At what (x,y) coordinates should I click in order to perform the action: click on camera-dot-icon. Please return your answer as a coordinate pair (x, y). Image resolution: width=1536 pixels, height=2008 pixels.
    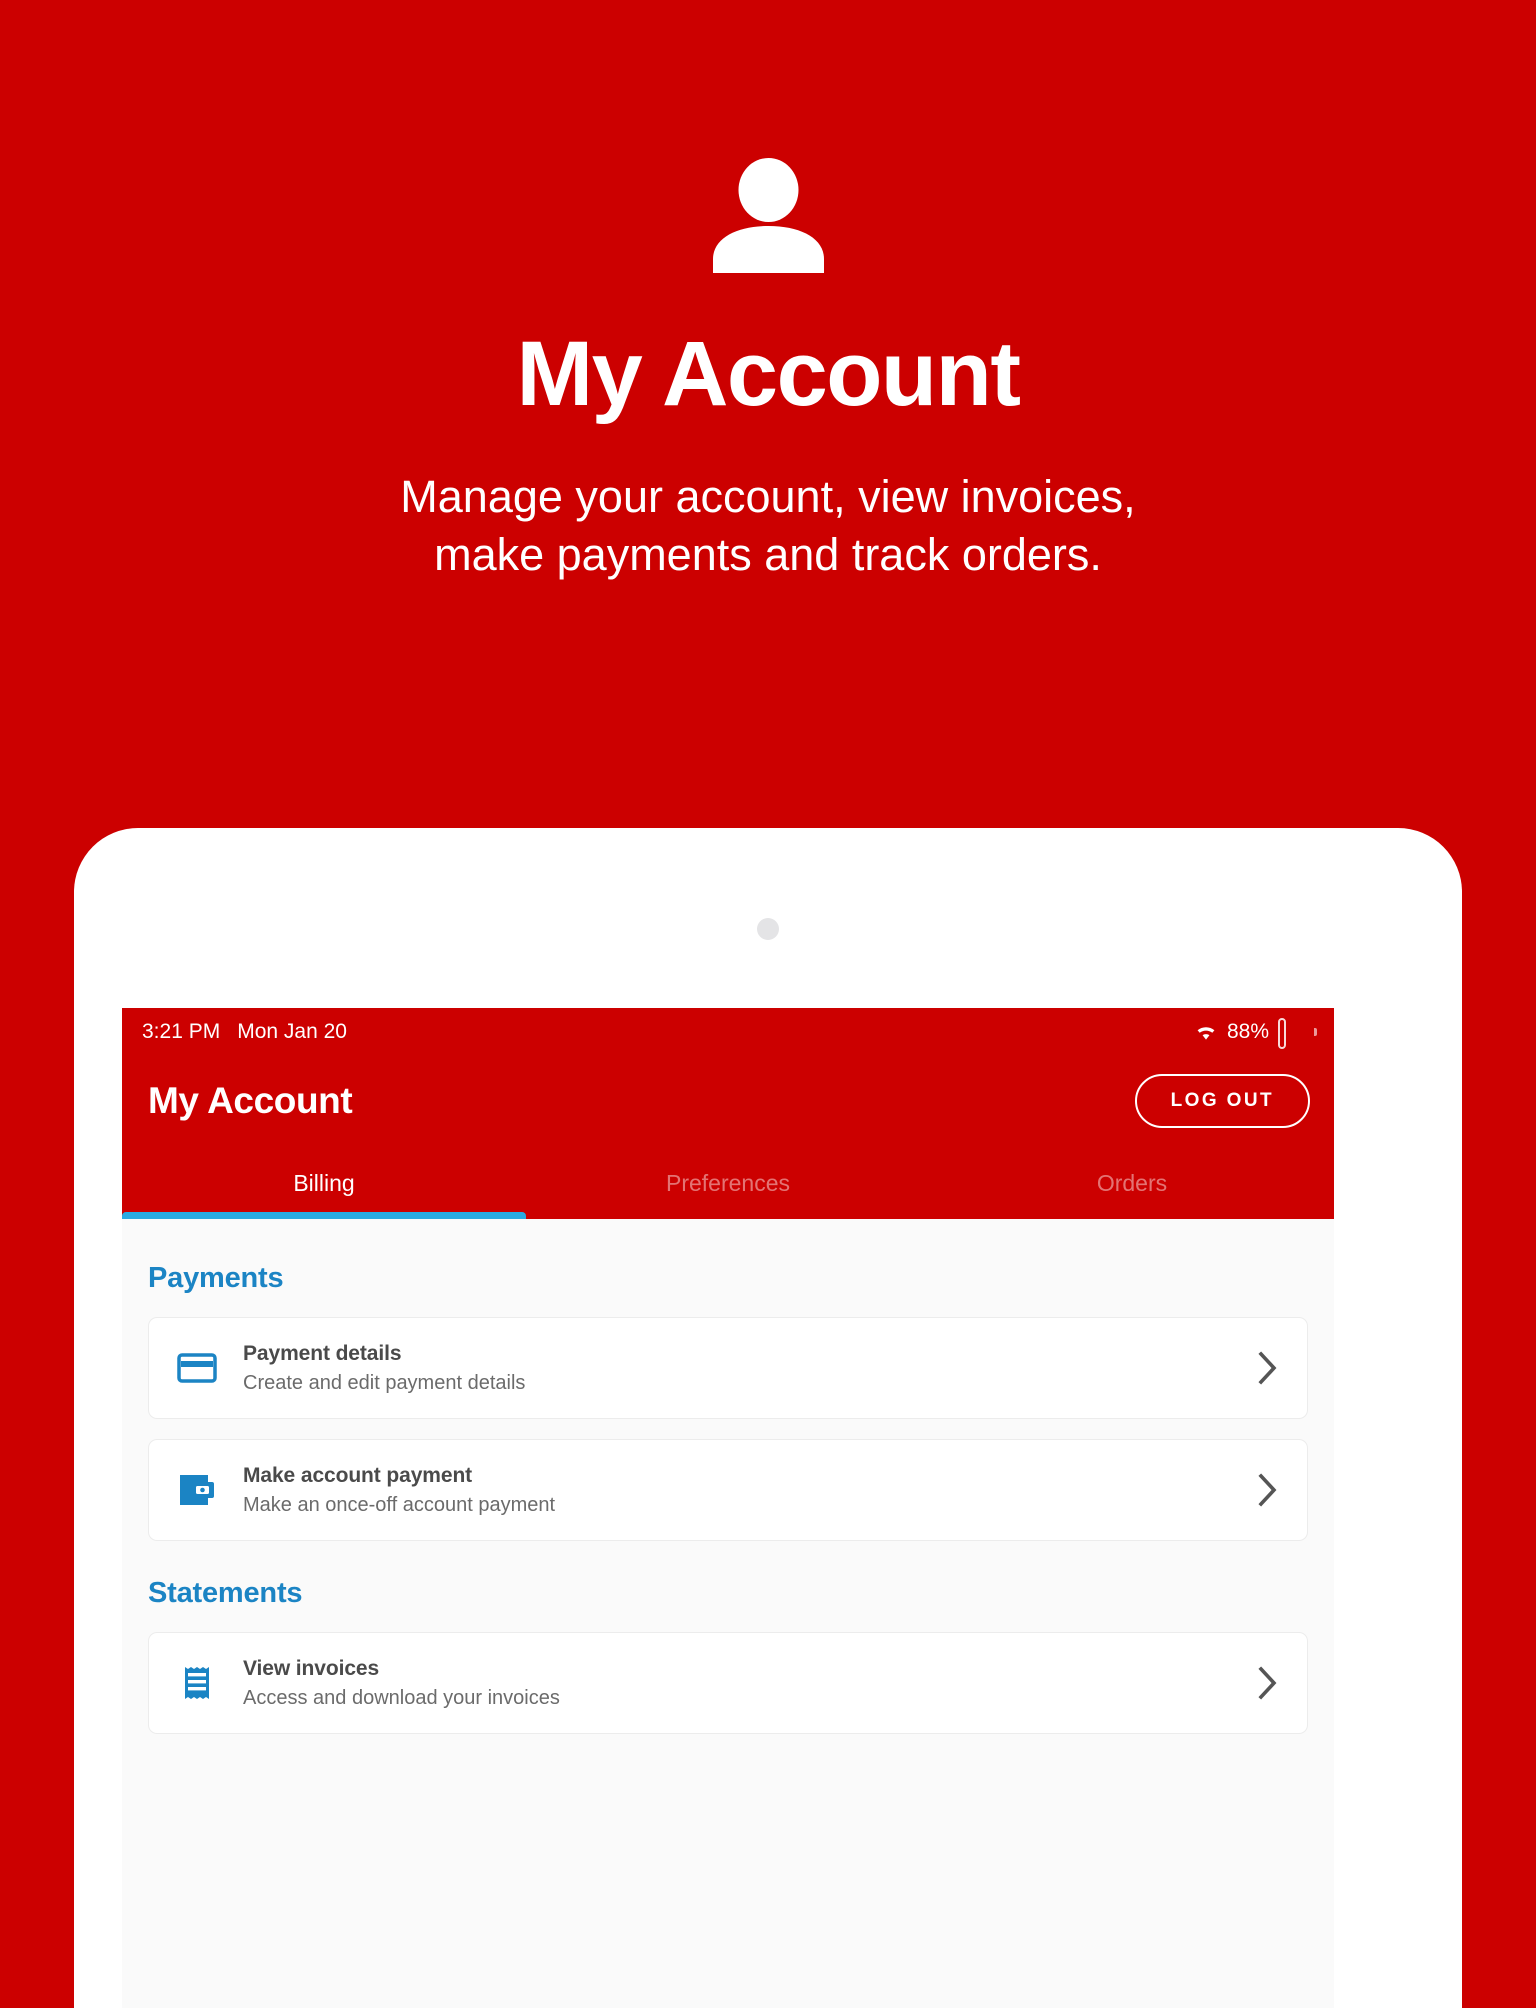
    Looking at the image, I should click on (768, 929).